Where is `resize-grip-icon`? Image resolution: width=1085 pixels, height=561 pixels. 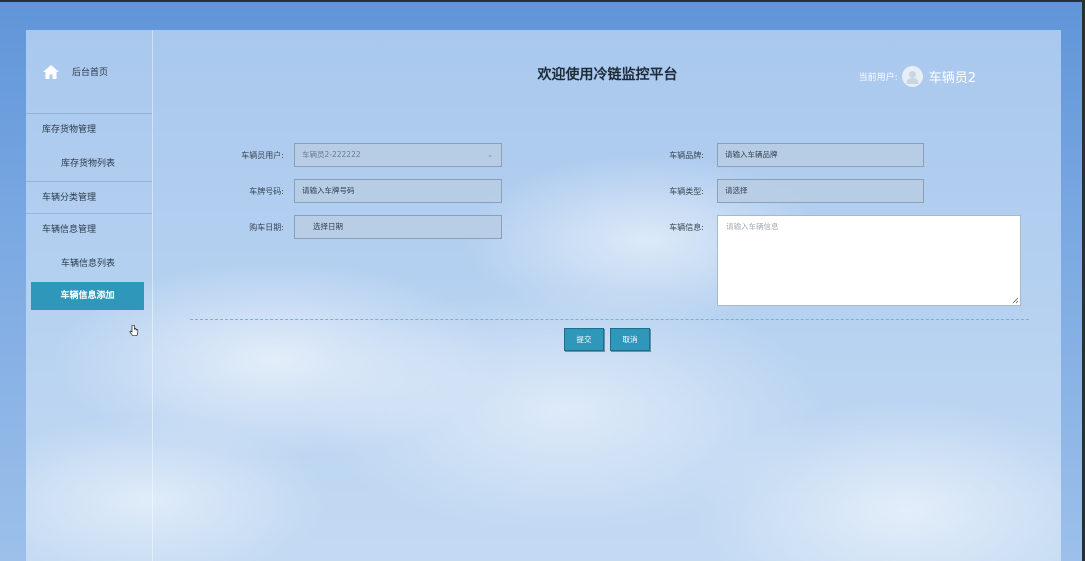
resize-grip-icon is located at coordinates (1015, 300).